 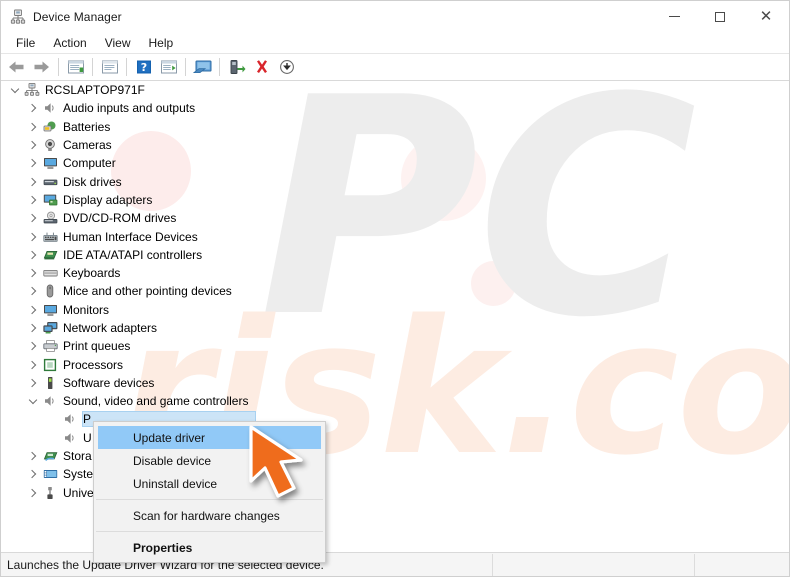 What do you see at coordinates (109, 67) in the screenshot?
I see `show-hide-console-tree-button` at bounding box center [109, 67].